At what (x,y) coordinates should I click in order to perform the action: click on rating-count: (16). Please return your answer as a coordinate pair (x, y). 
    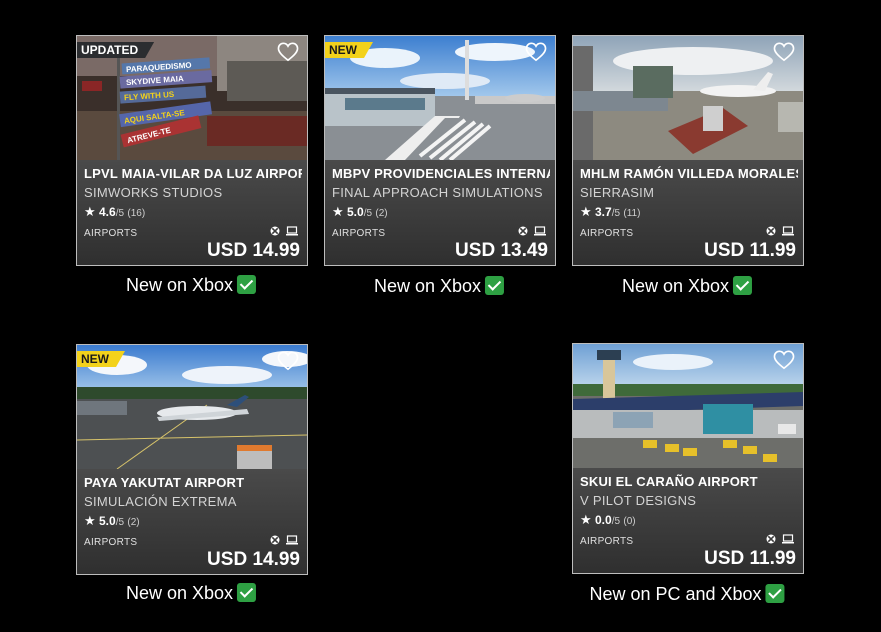
    Looking at the image, I should click on (136, 213).